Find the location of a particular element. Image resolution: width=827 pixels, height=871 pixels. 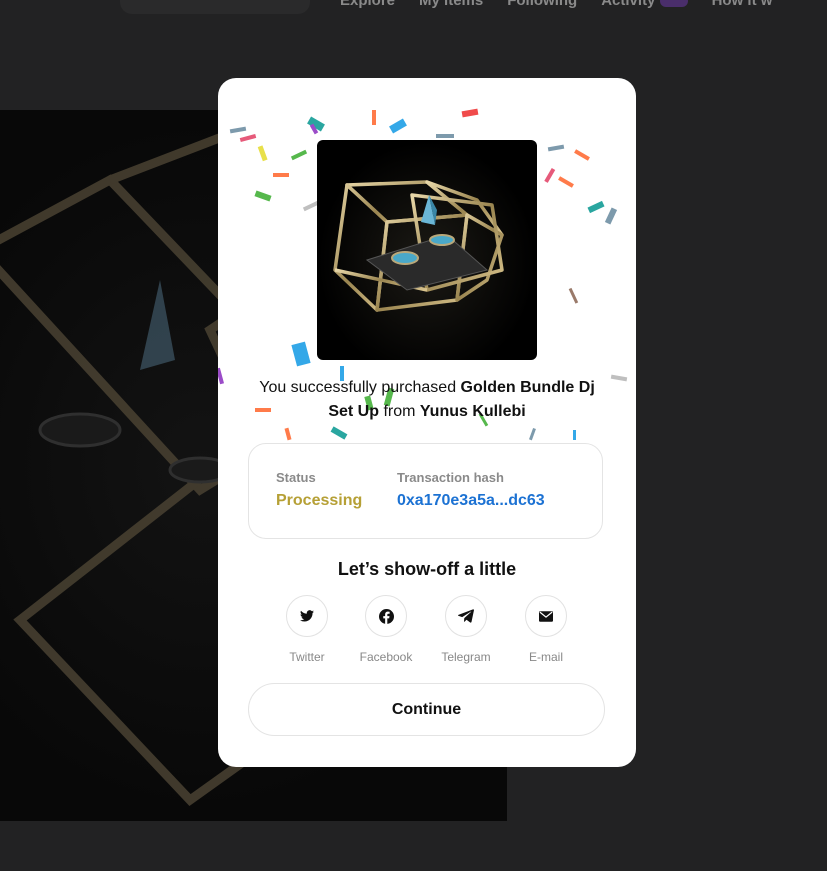

continue-button: Continue is located at coordinates (426, 709).